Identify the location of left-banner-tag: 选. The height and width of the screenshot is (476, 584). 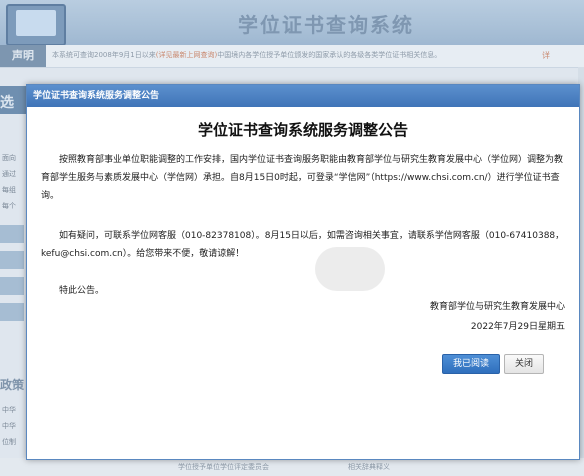
(7, 103).